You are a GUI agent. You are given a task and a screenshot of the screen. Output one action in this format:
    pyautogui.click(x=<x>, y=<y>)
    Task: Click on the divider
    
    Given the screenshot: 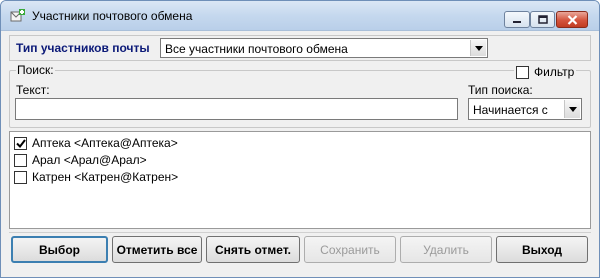 What is the action you would take?
    pyautogui.click(x=300, y=232)
    